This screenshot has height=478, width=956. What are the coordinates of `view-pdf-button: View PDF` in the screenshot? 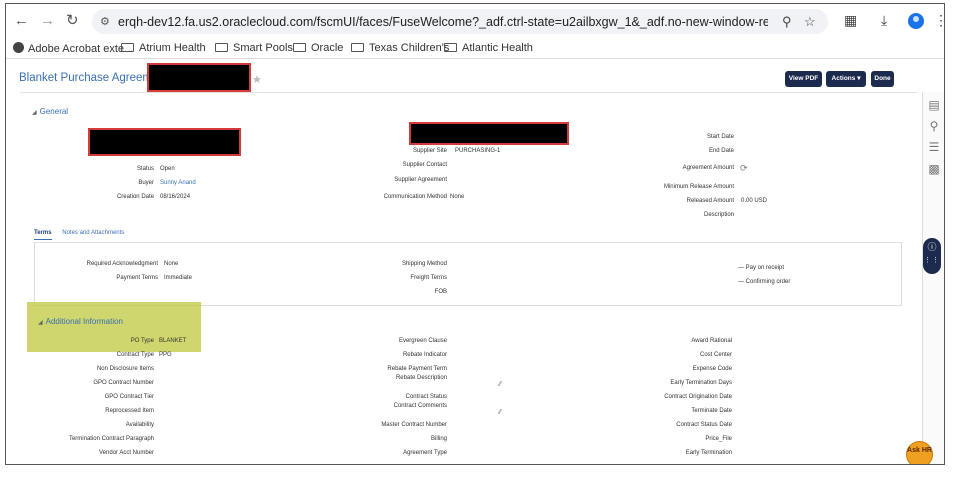 It's located at (803, 79).